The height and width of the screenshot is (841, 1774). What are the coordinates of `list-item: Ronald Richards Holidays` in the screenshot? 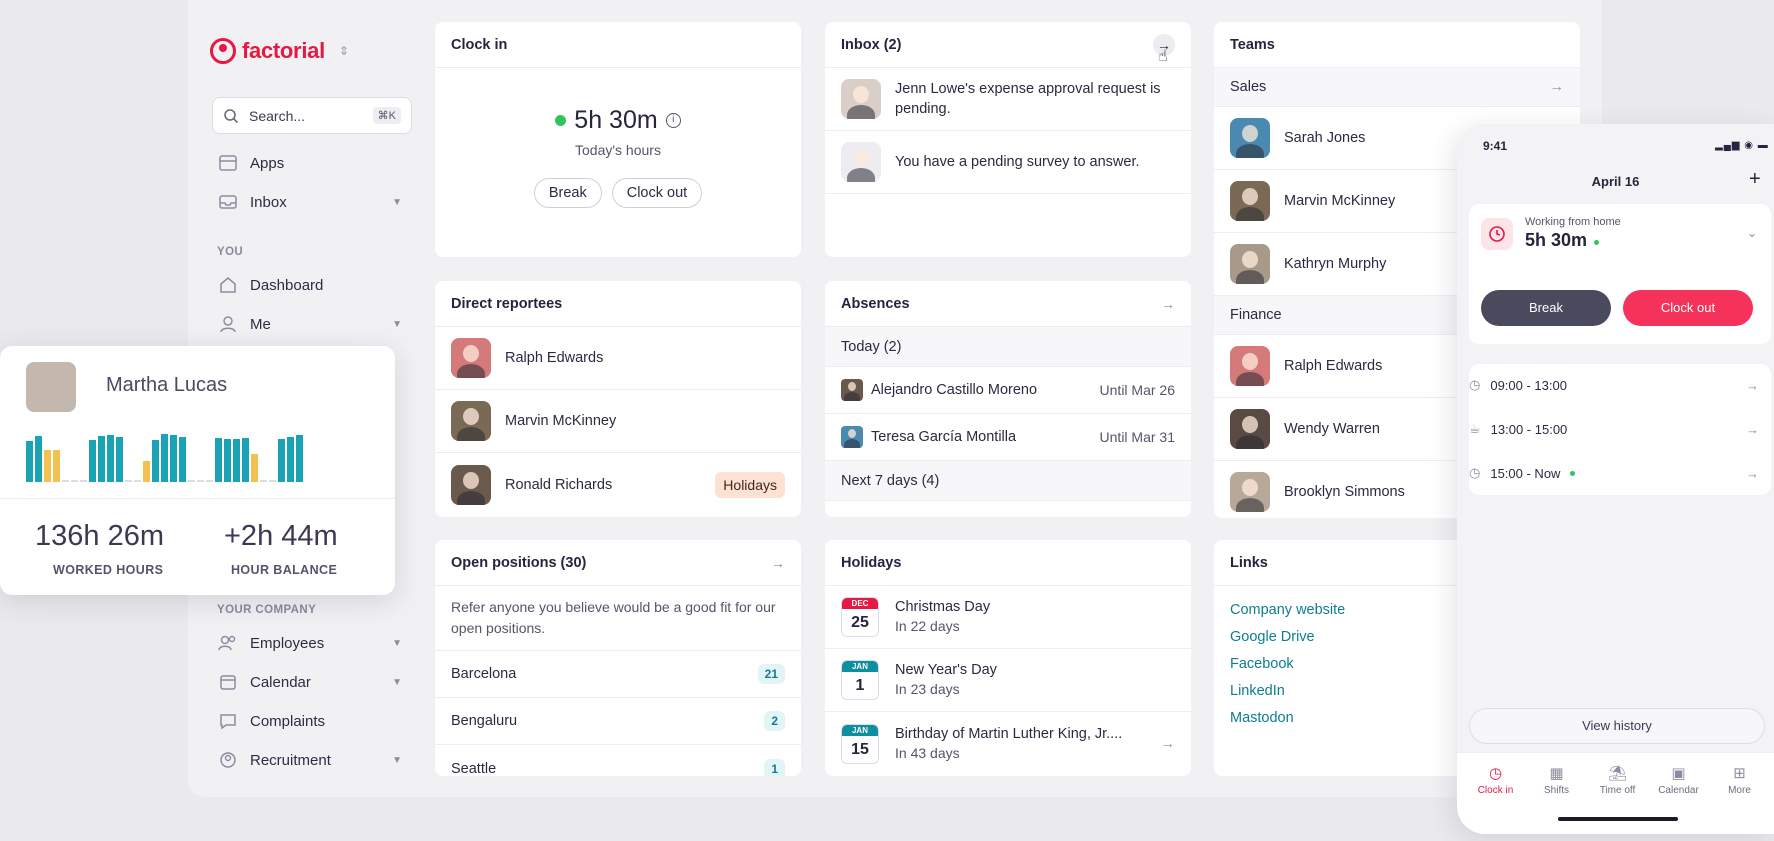 It's located at (618, 484).